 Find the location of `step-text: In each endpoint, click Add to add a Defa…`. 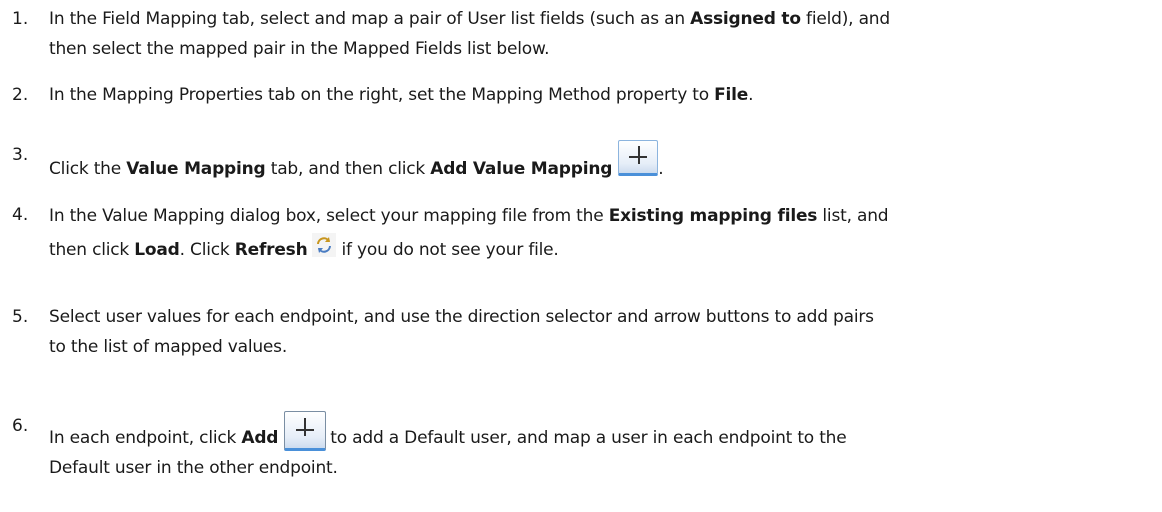

step-text: In each endpoint, click Add to add a Defa… is located at coordinates (599, 447).